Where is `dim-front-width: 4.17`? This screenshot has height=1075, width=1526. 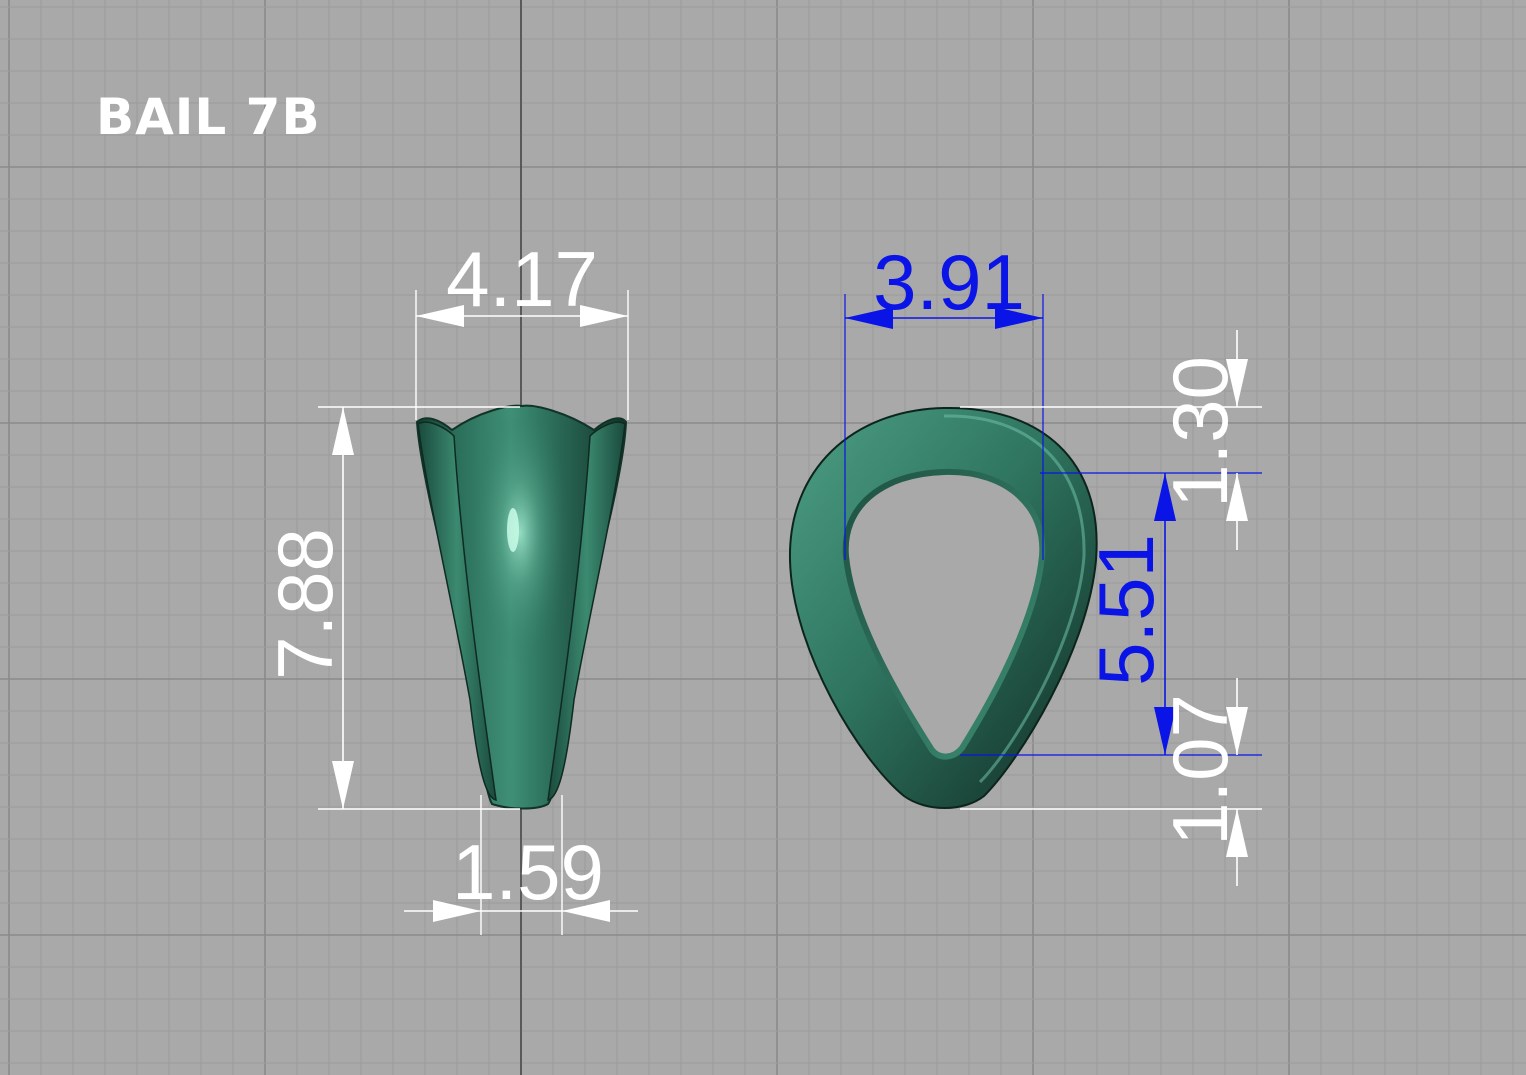 dim-front-width: 4.17 is located at coordinates (522, 279).